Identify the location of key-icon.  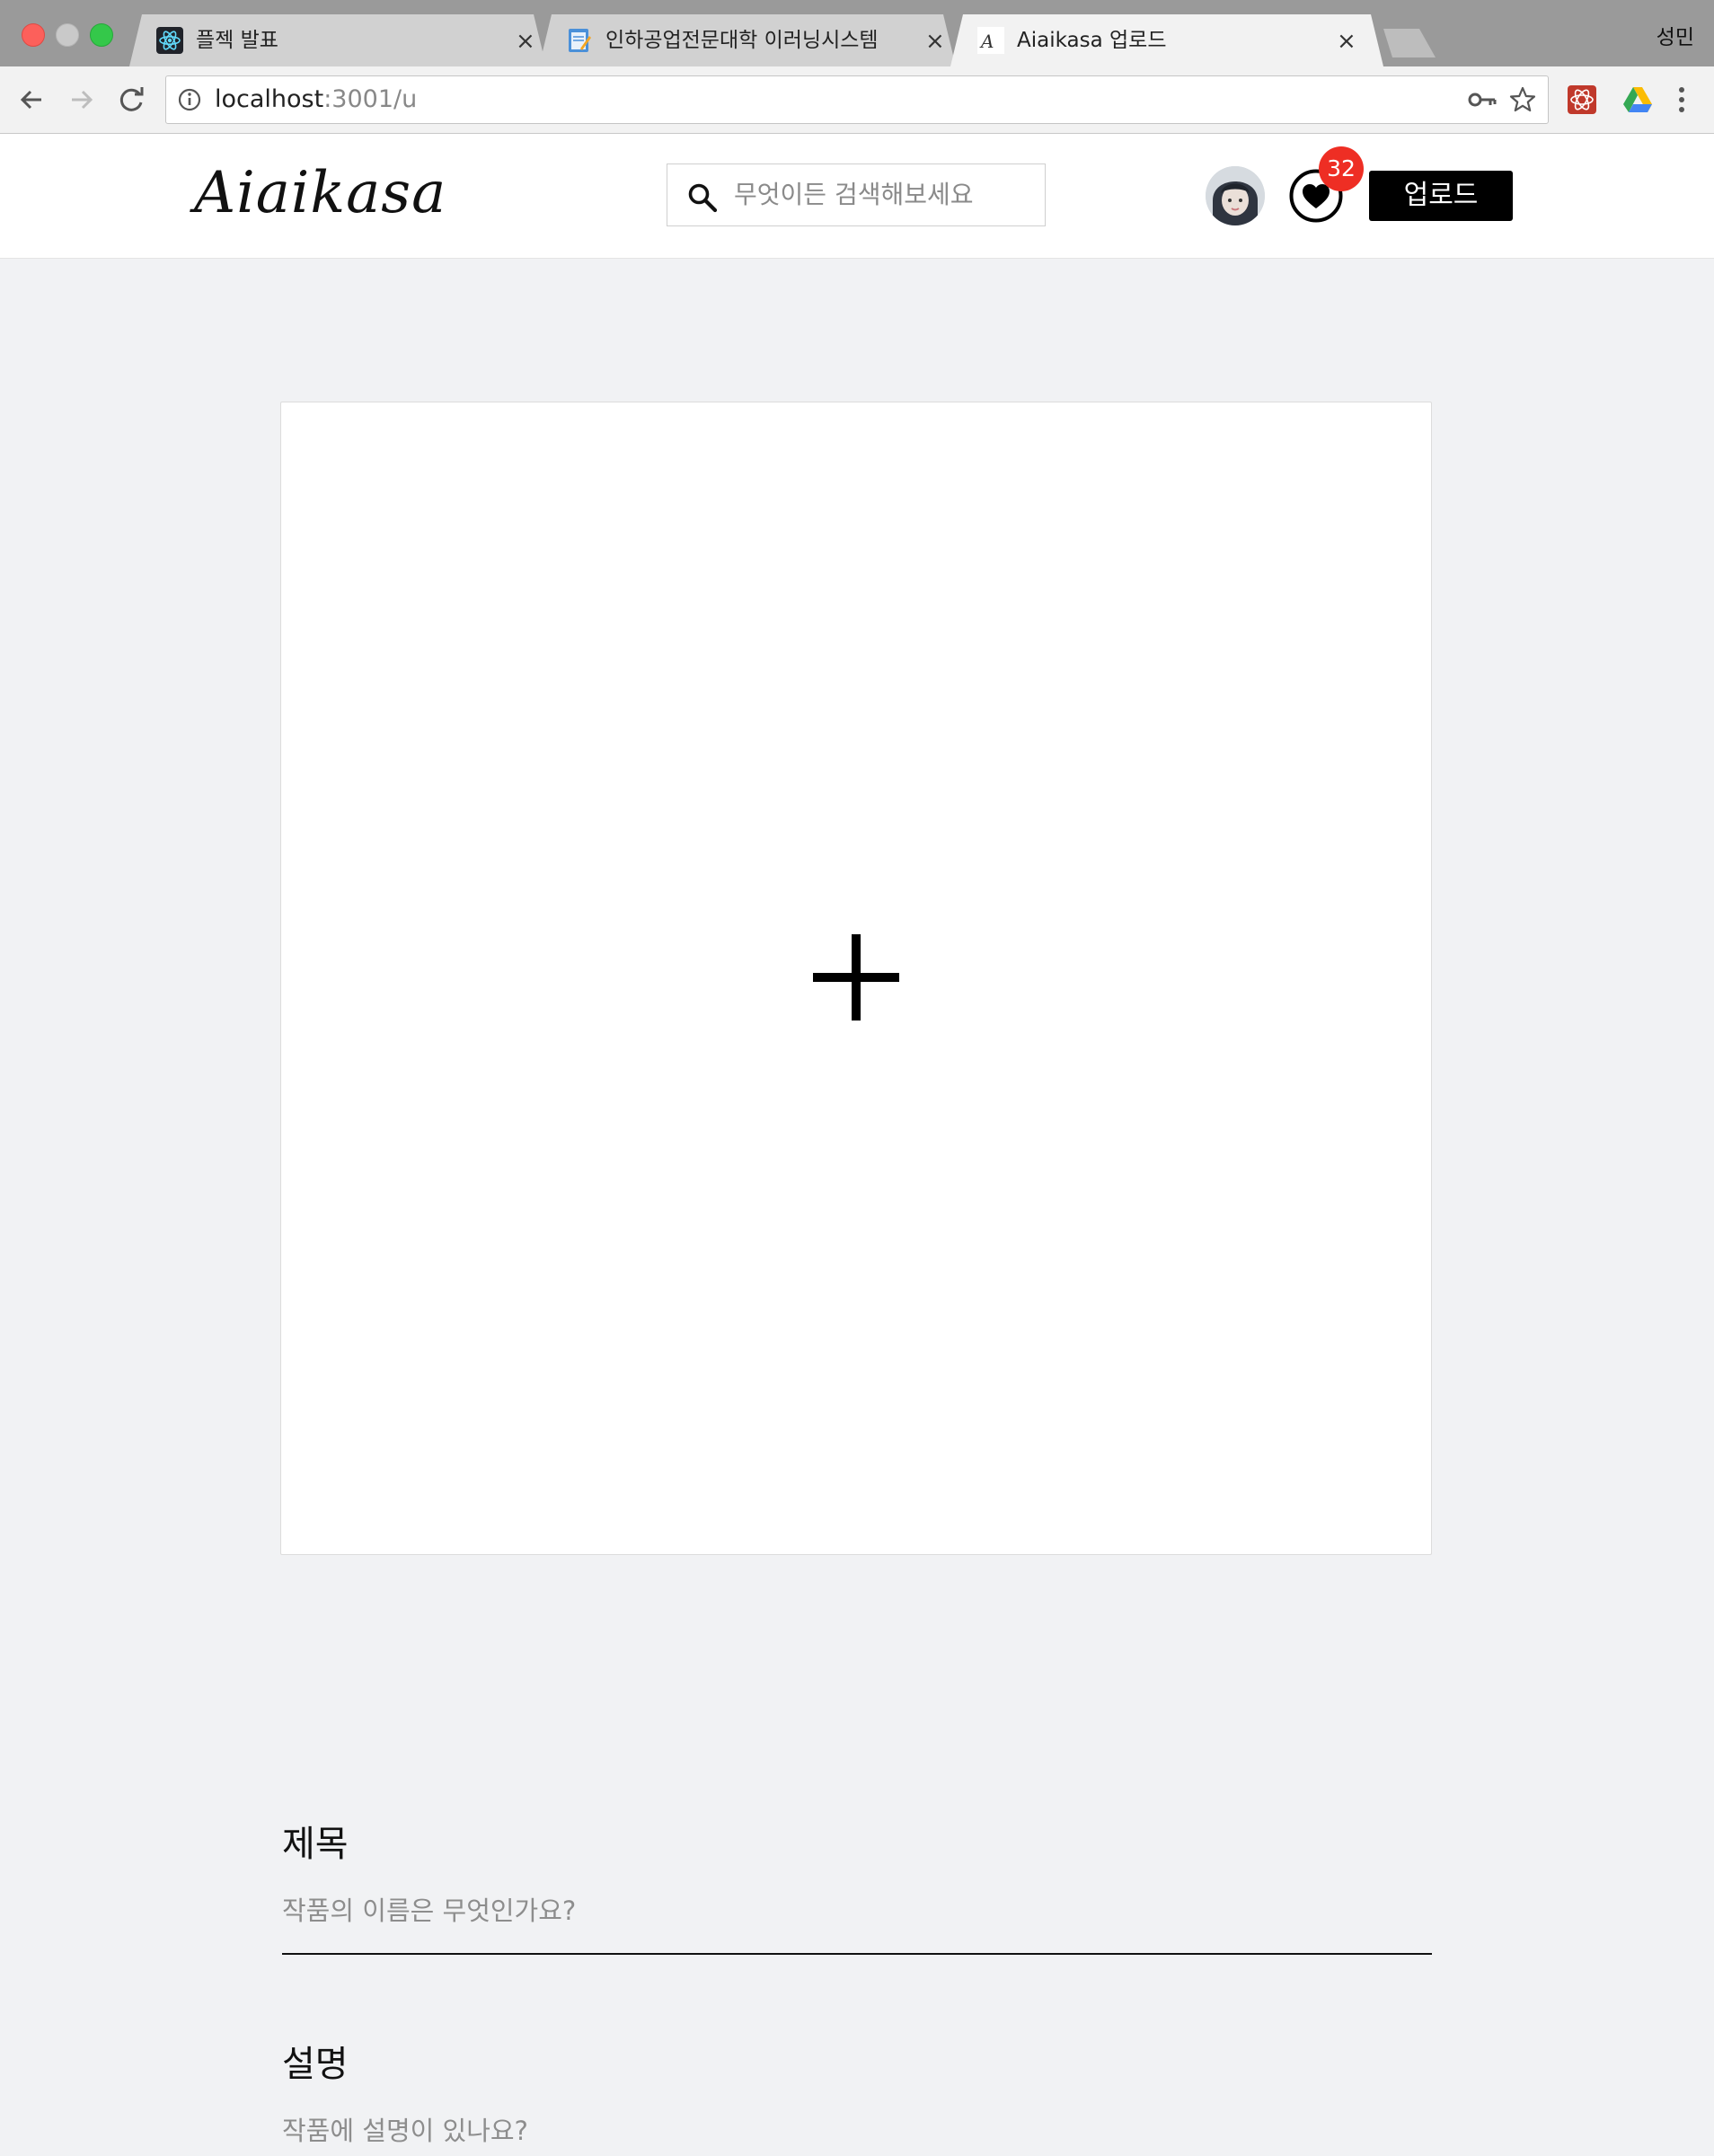
(1482, 100).